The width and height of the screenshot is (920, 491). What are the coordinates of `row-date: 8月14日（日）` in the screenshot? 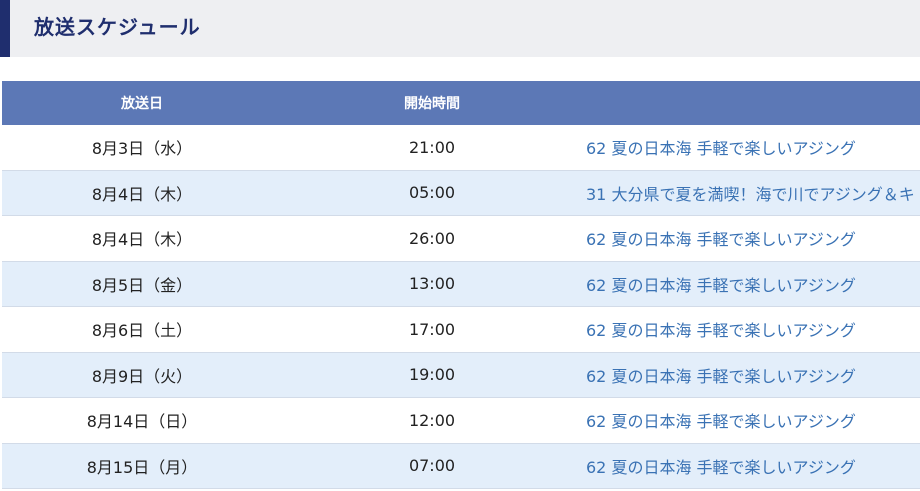 It's located at (142, 422).